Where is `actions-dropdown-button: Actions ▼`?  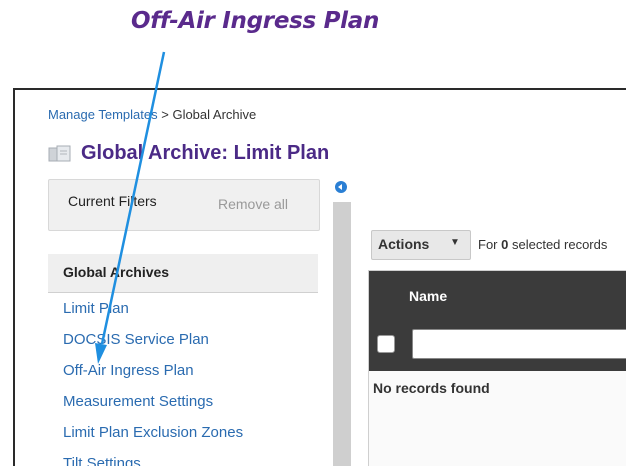 actions-dropdown-button: Actions ▼ is located at coordinates (421, 245).